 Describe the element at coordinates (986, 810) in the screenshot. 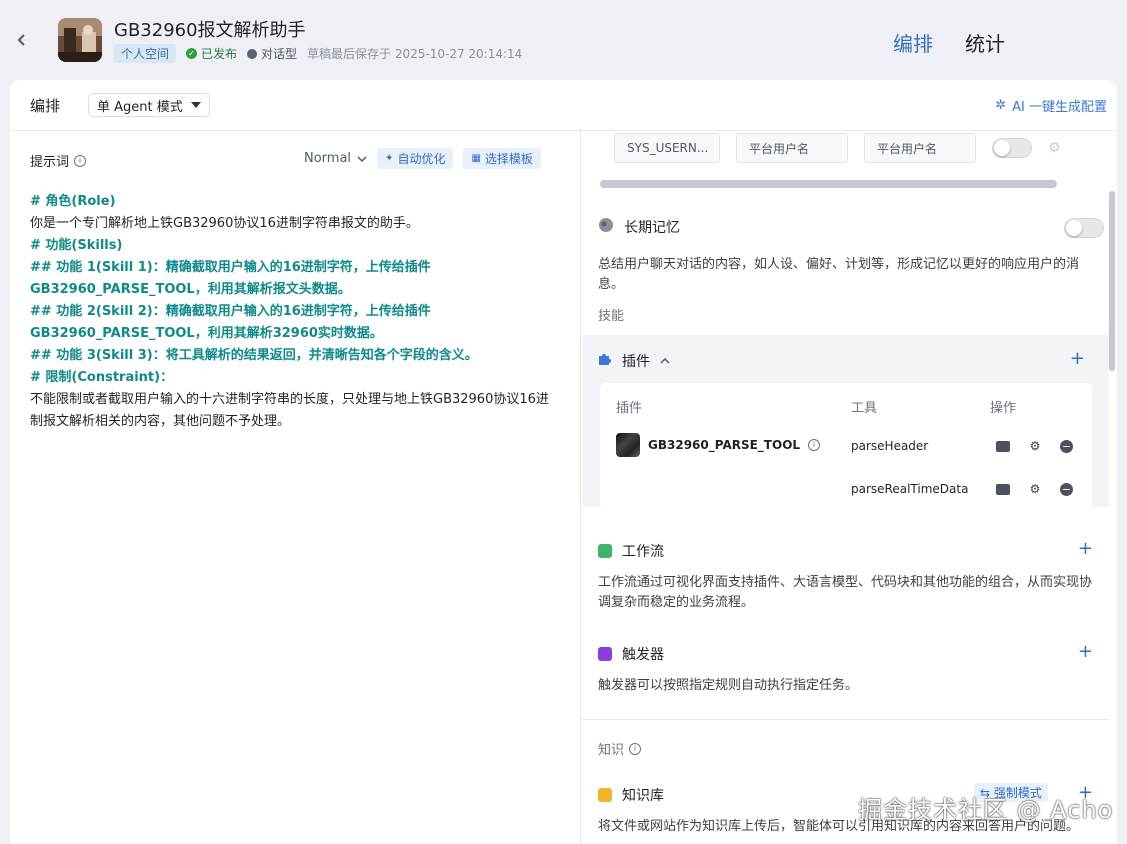

I see `watermark: 掘金技术社区 @ Acho` at that location.